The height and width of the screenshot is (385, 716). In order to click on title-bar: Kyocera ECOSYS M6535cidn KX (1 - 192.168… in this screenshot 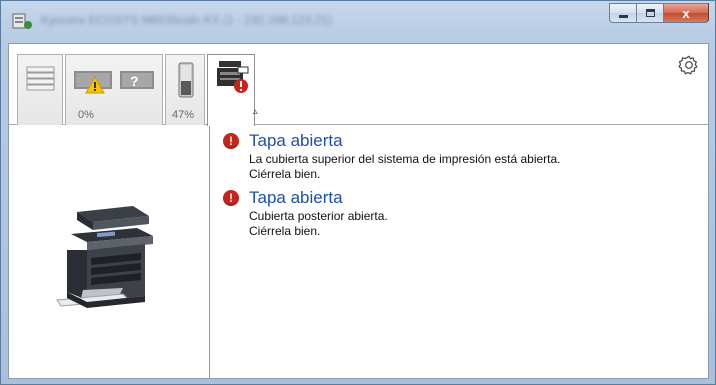, I will do `click(358, 22)`.